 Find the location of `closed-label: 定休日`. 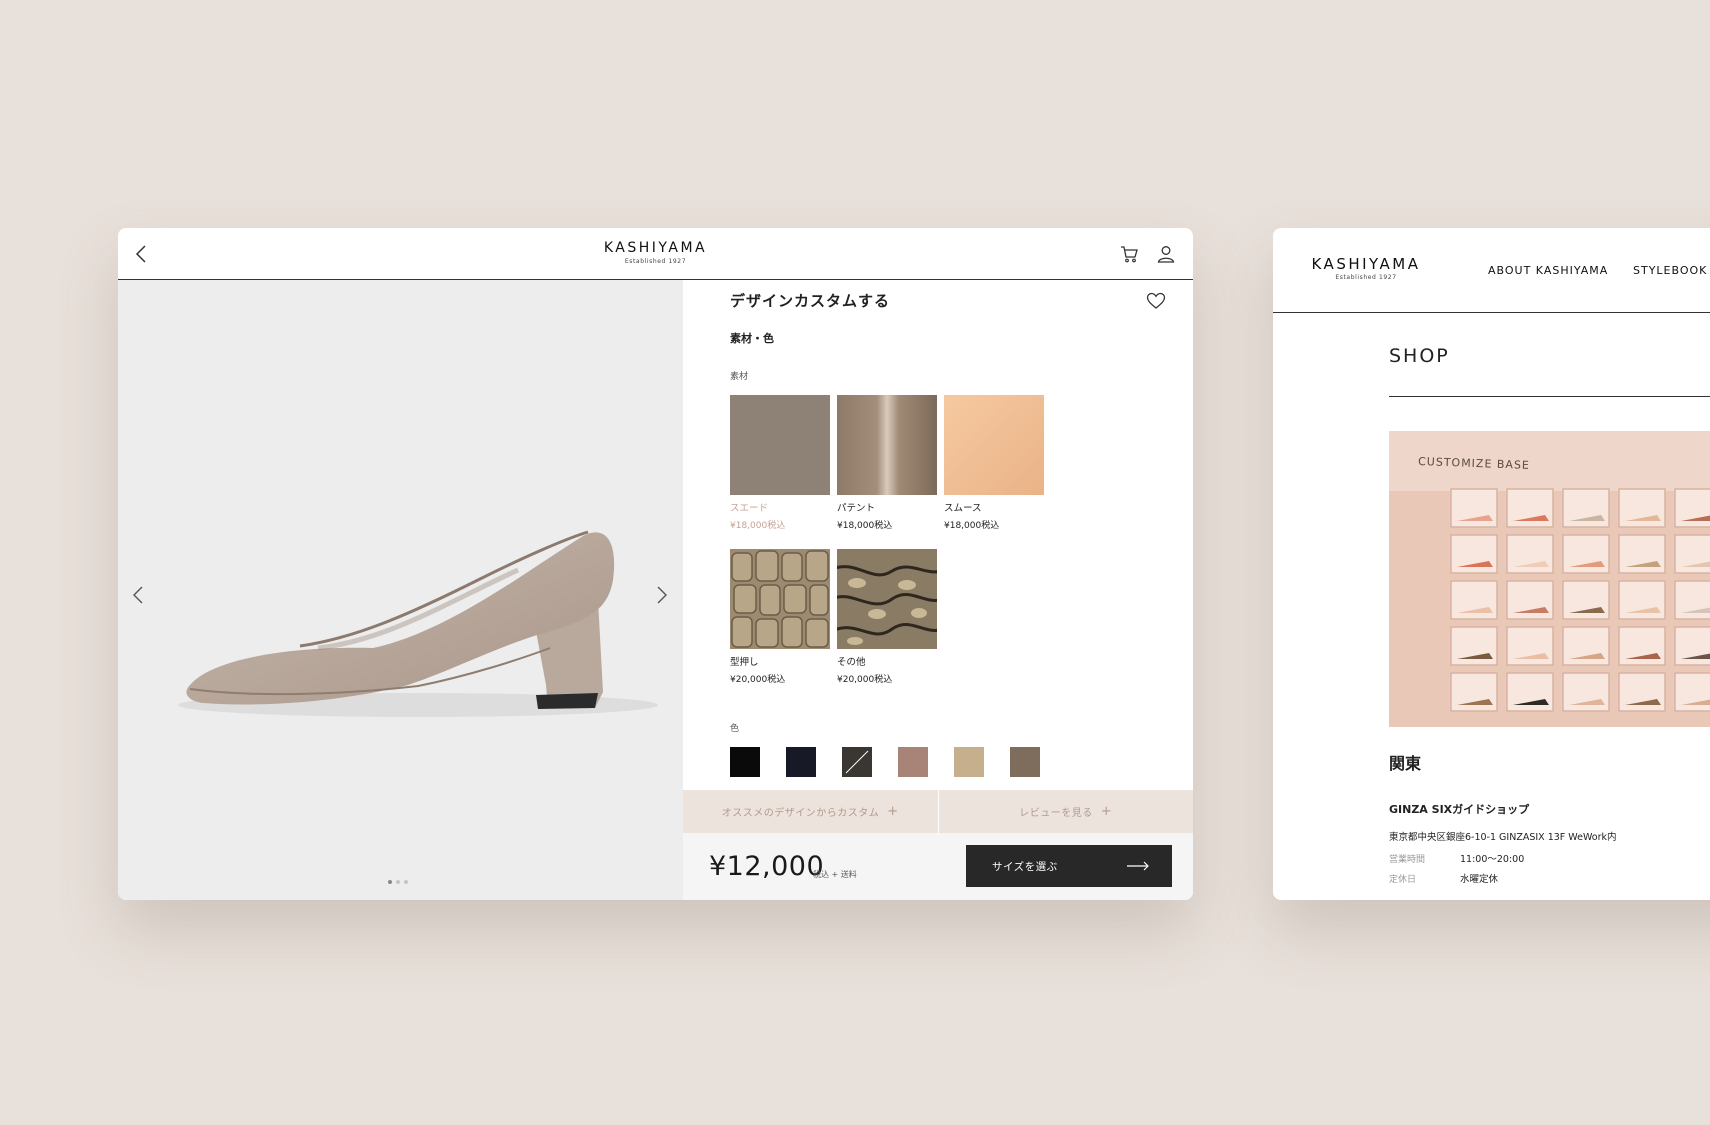

closed-label: 定休日 is located at coordinates (1403, 880).